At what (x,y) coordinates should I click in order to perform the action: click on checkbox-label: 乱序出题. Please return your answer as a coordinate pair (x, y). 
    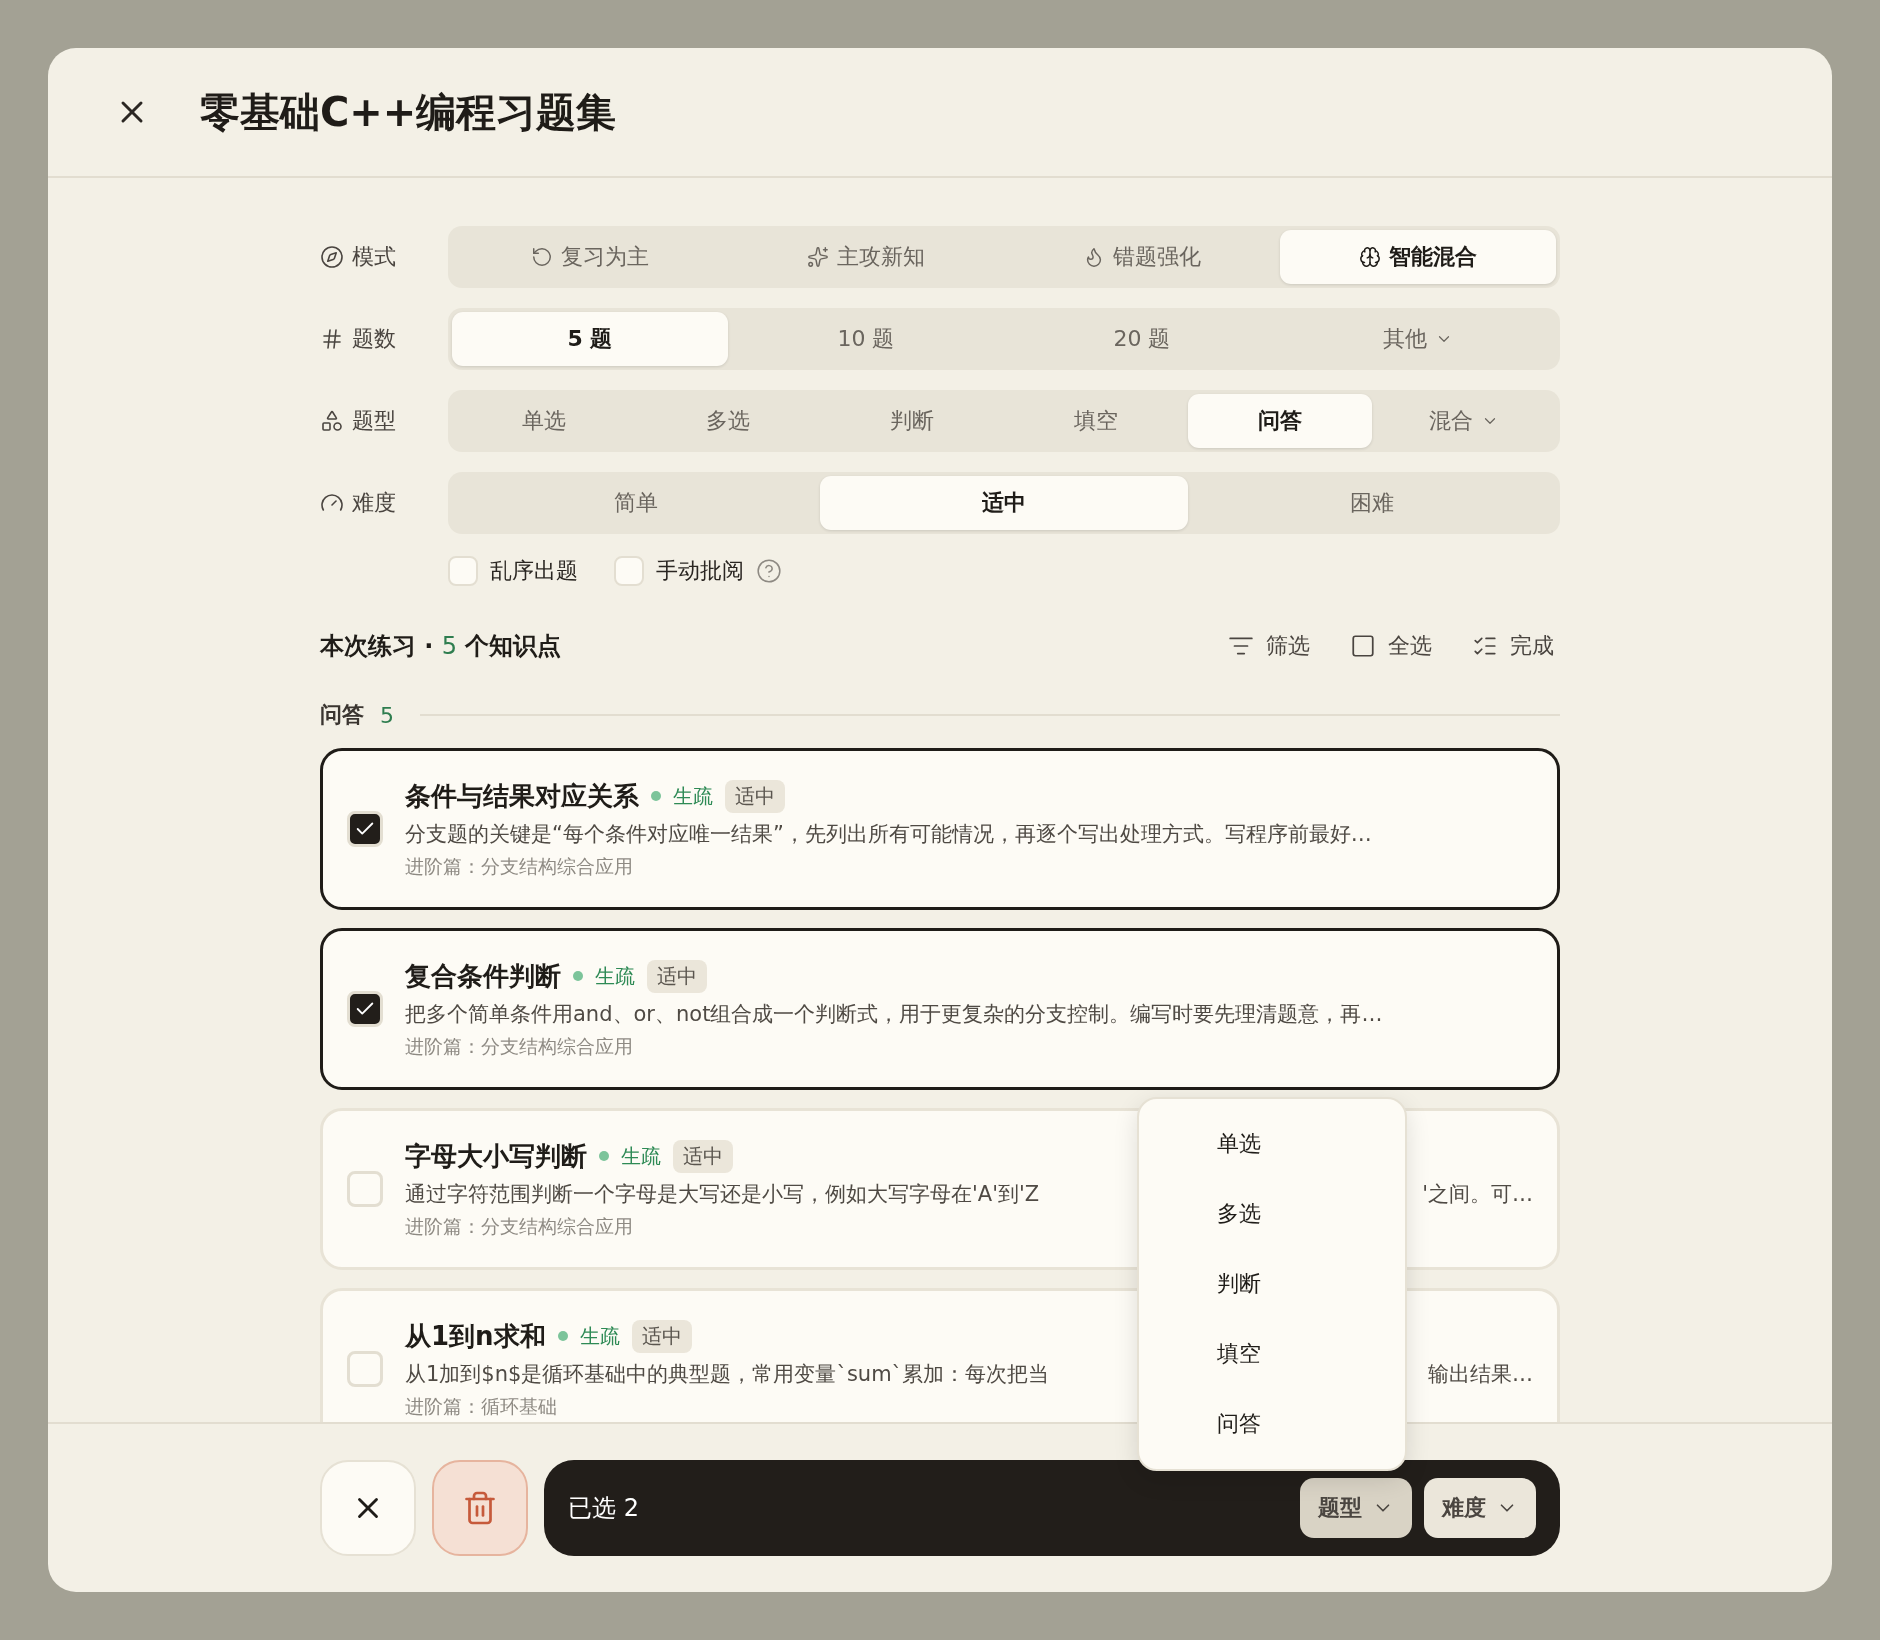
    Looking at the image, I should click on (534, 571).